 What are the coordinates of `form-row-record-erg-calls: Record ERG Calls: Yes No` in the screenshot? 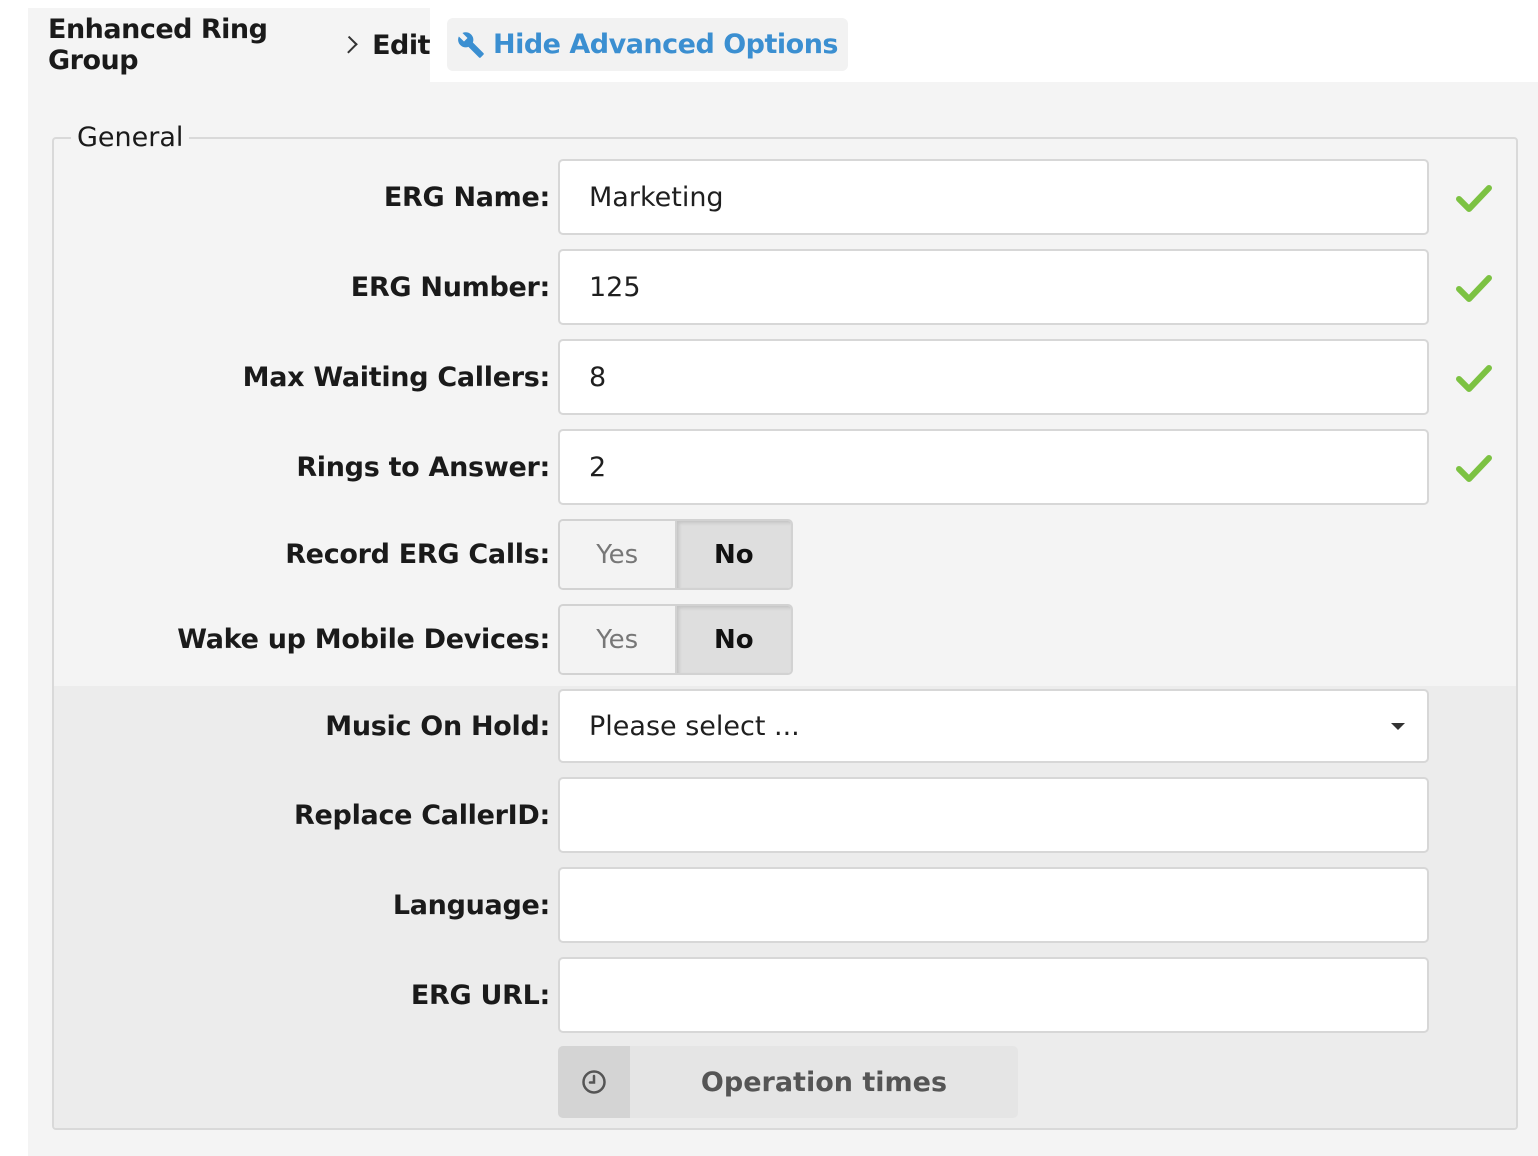 It's located at (783, 554).